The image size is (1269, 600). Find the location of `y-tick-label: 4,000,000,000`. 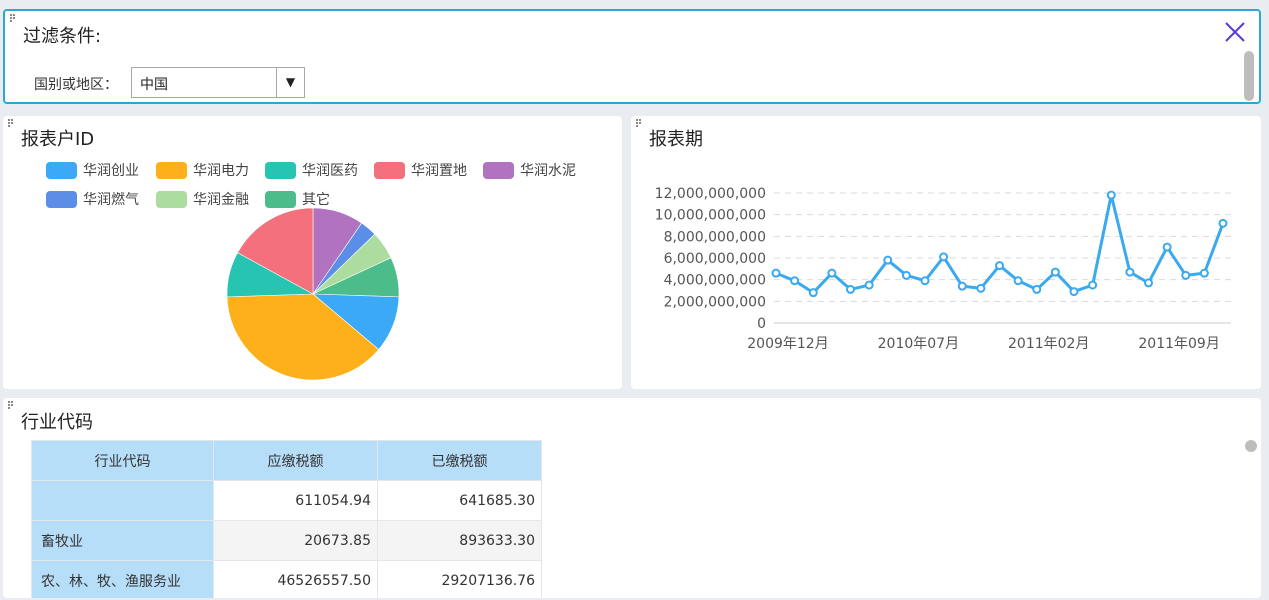

y-tick-label: 4,000,000,000 is located at coordinates (715, 281).